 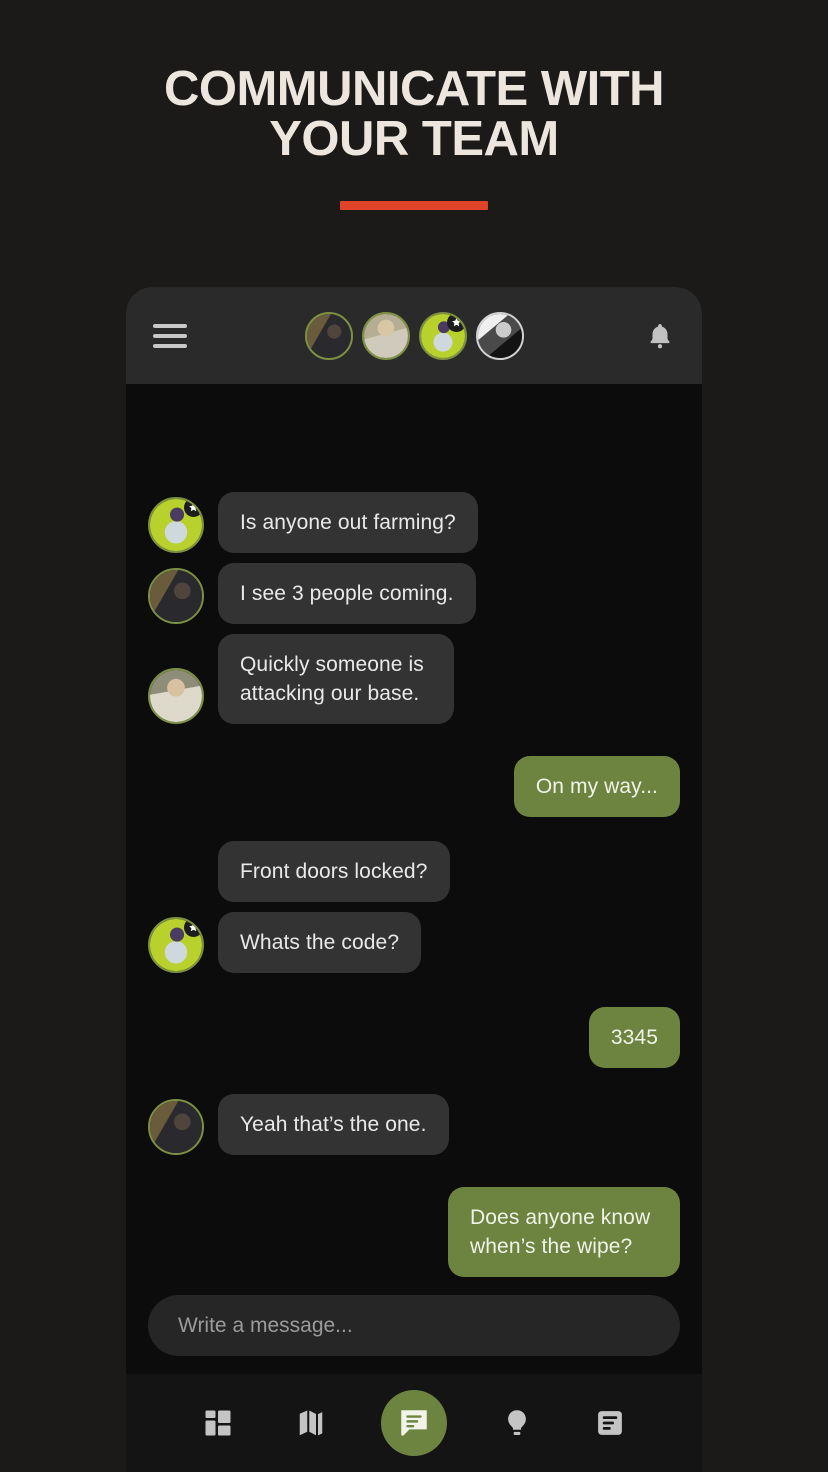 What do you see at coordinates (564, 1232) in the screenshot?
I see `message-bubble: Does anyone know when’s the wipe?` at bounding box center [564, 1232].